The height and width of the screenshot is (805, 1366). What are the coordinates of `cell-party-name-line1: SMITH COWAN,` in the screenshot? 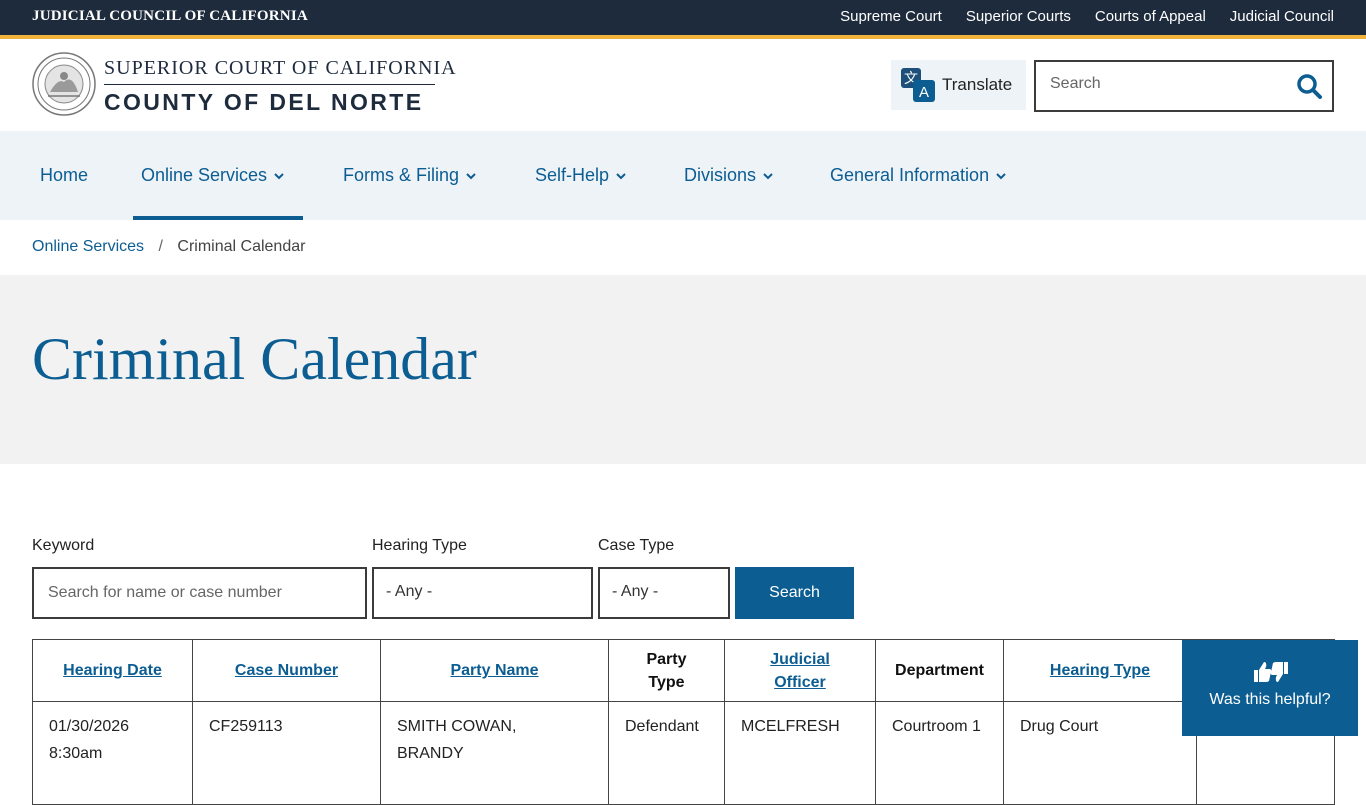 It's located at (457, 726).